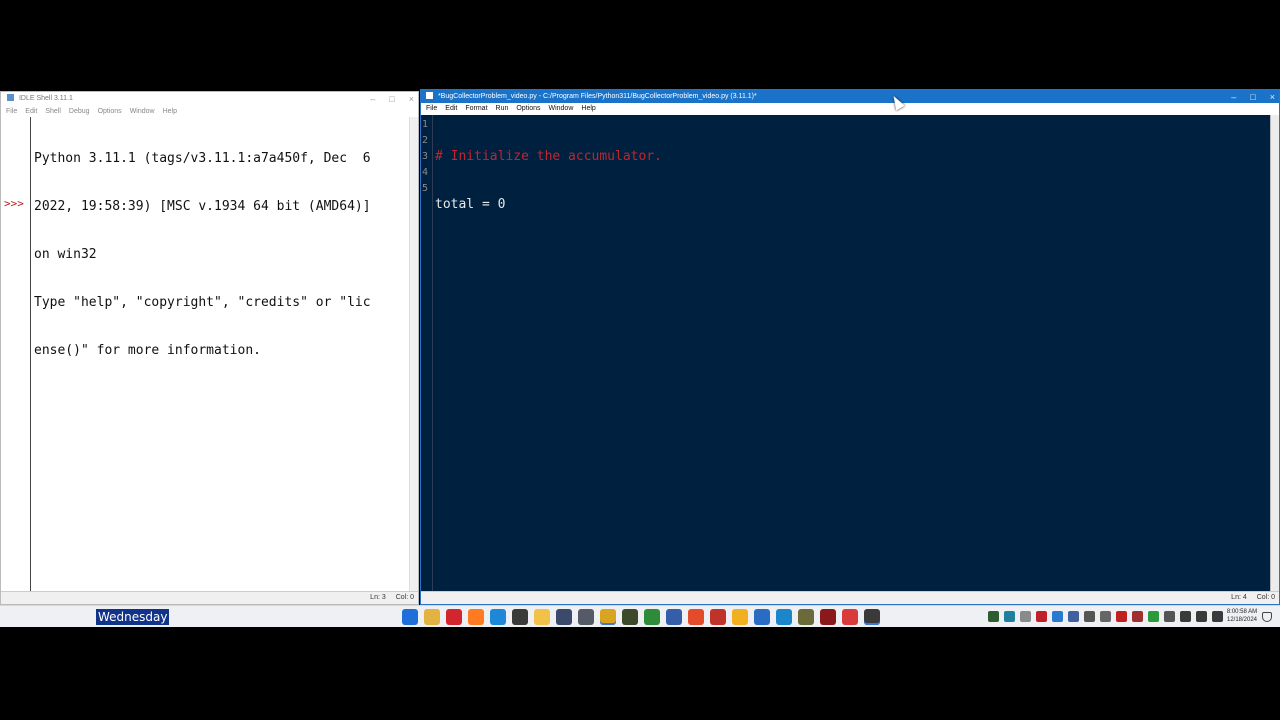 The height and width of the screenshot is (720, 1280). Describe the element at coordinates (404, 597) in the screenshot. I see `shell-col-indicator: Col: 0` at that location.